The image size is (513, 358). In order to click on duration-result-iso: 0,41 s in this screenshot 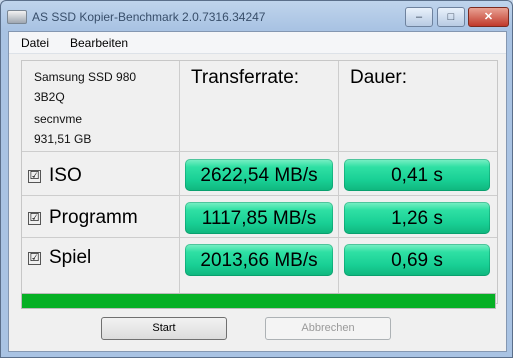, I will do `click(417, 175)`.